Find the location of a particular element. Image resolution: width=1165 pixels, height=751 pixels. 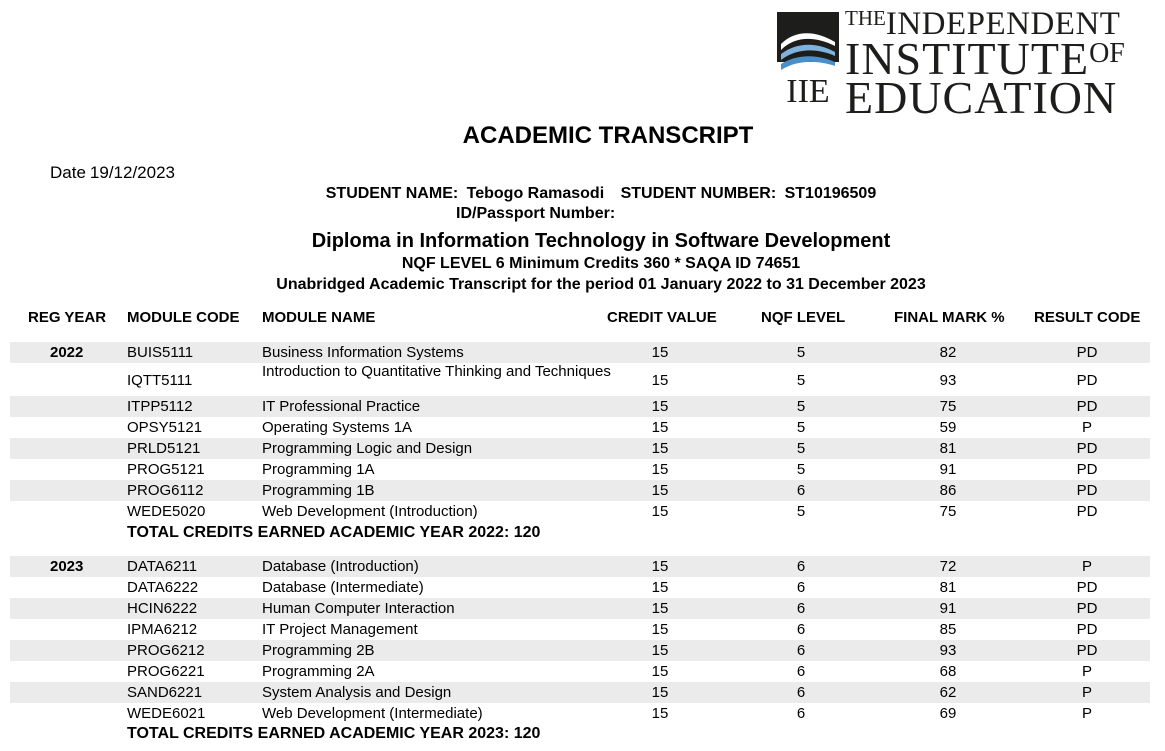

module-name: Programming 1A is located at coordinates (318, 469).